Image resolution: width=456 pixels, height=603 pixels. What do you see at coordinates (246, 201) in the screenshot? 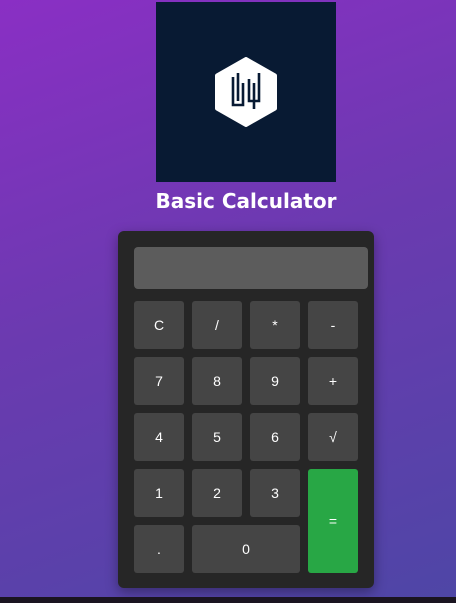
I see `page-title: Basic Calculator` at bounding box center [246, 201].